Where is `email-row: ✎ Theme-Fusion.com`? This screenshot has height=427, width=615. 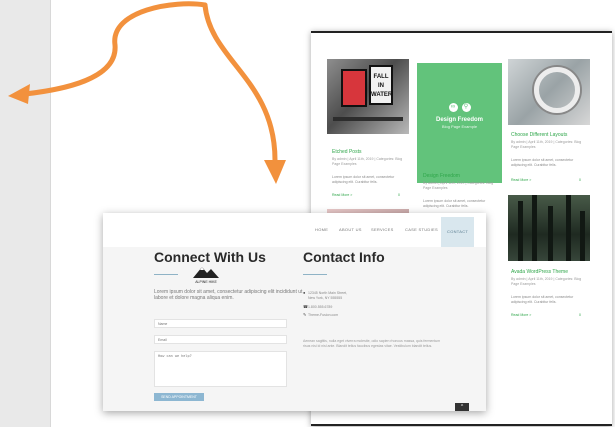
email-row: ✎ Theme-Fusion.com is located at coordinates (320, 315).